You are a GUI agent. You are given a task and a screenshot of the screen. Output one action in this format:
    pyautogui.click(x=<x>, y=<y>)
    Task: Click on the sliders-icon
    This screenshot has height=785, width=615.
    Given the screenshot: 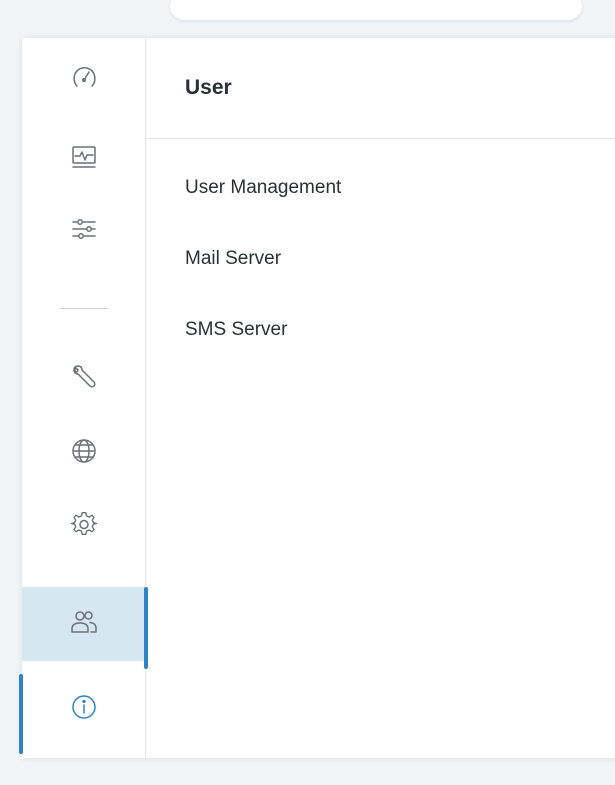 What is the action you would take?
    pyautogui.click(x=84, y=231)
    